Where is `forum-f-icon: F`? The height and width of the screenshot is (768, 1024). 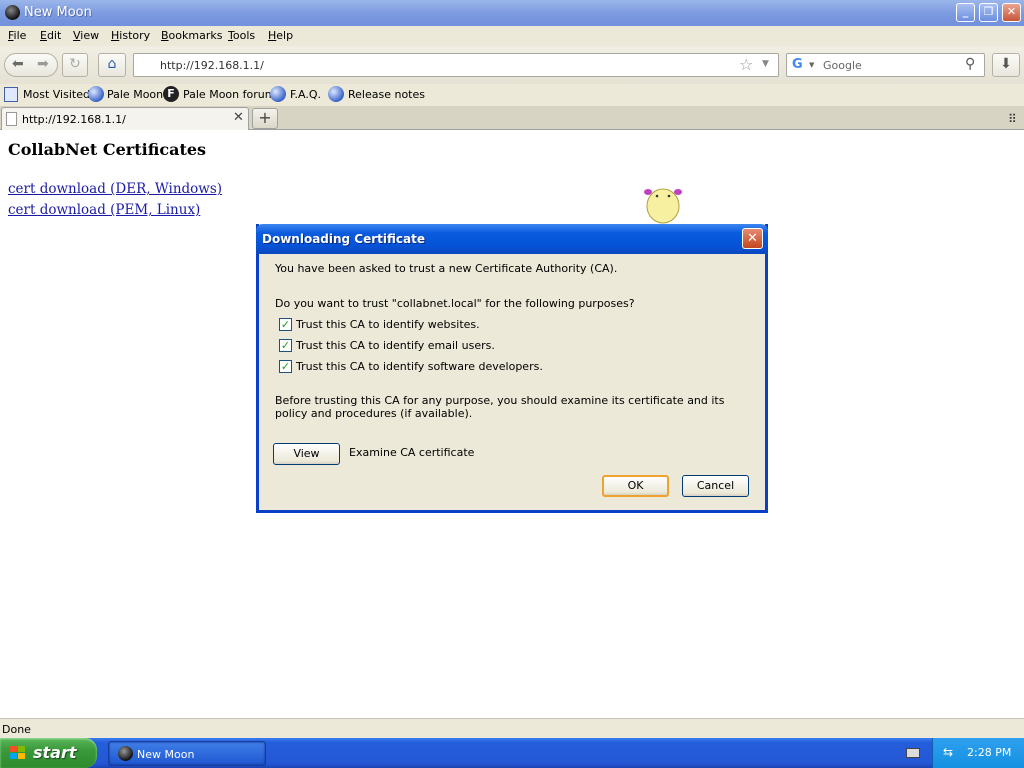 forum-f-icon: F is located at coordinates (171, 94).